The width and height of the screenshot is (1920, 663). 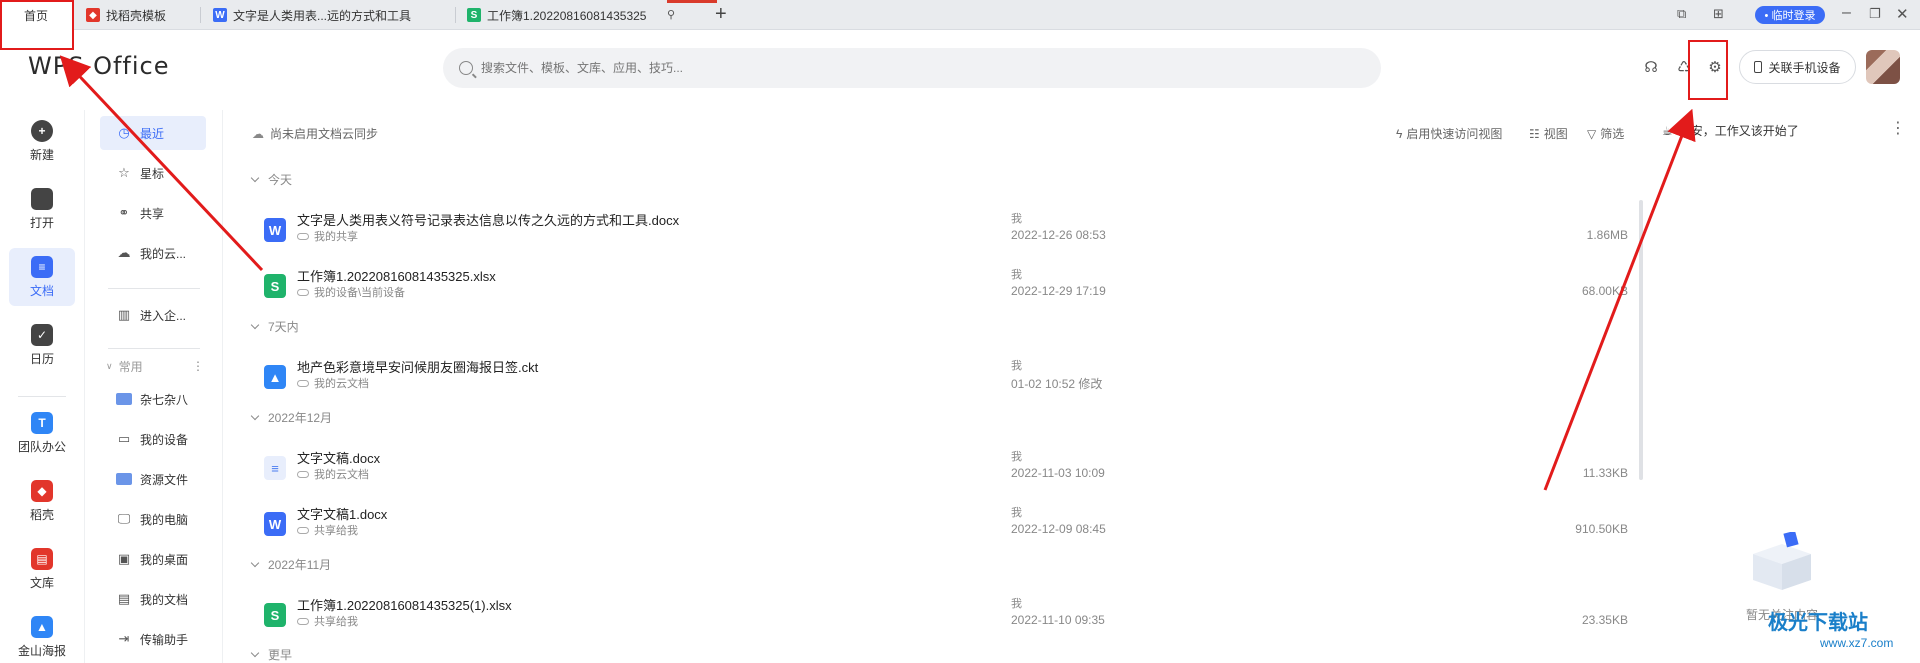 What do you see at coordinates (315, 133) in the screenshot?
I see `cloud-sync-notice: ☁ 尚未启用文档云同步` at bounding box center [315, 133].